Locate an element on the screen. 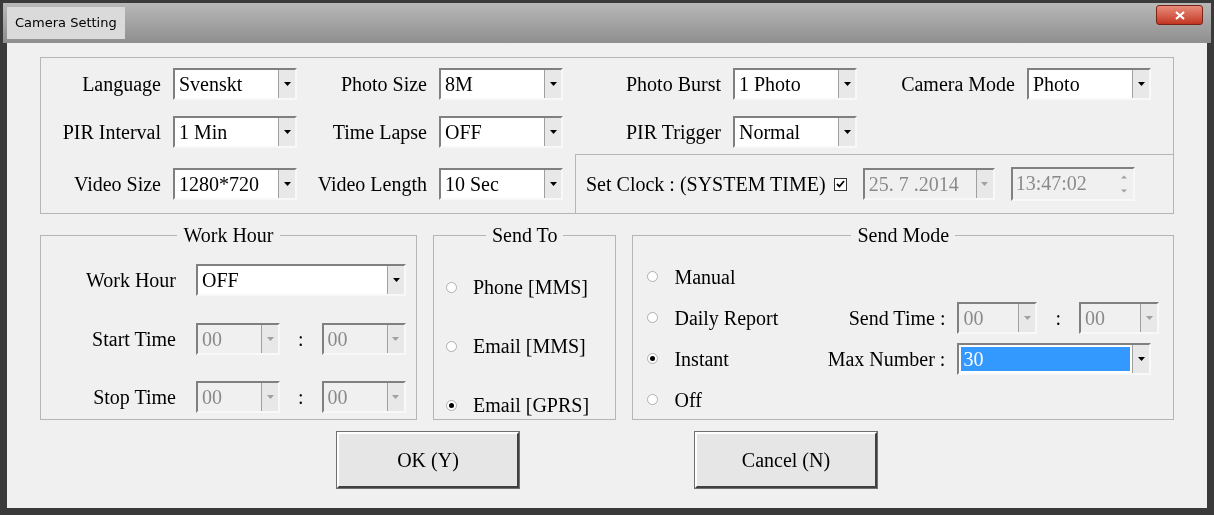 Image resolution: width=1214 pixels, height=515 pixels. dropdown-value: 1280*720 is located at coordinates (219, 183).